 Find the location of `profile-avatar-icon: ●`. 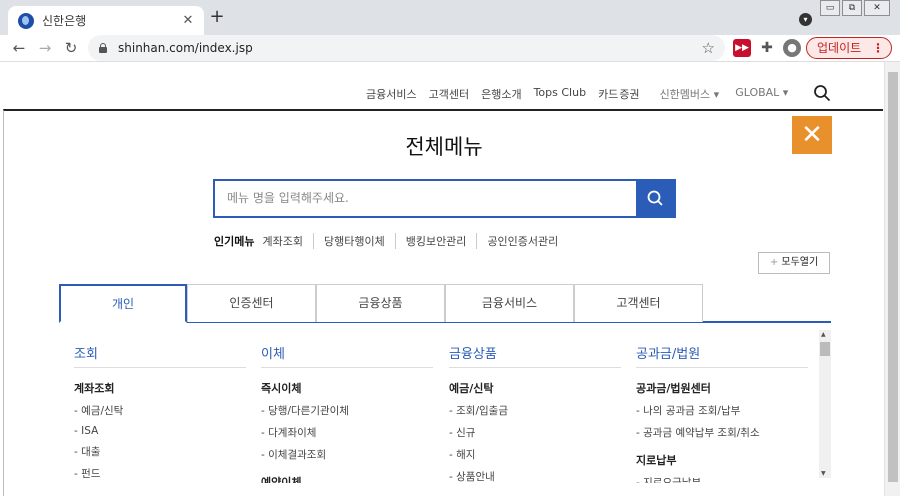

profile-avatar-icon: ● is located at coordinates (792, 48).